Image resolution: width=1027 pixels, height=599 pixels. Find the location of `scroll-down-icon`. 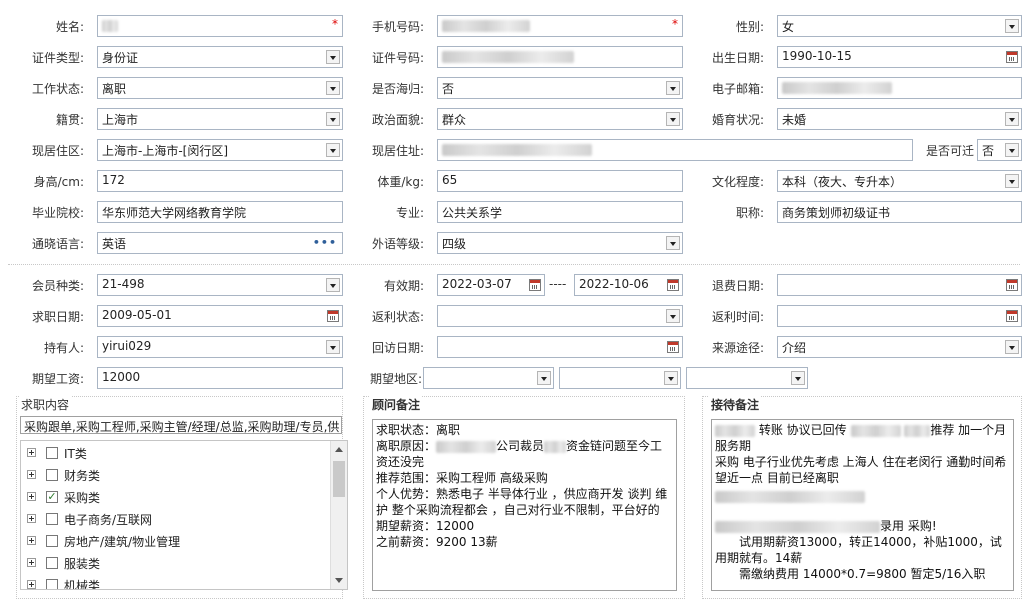

scroll-down-icon is located at coordinates (339, 580).